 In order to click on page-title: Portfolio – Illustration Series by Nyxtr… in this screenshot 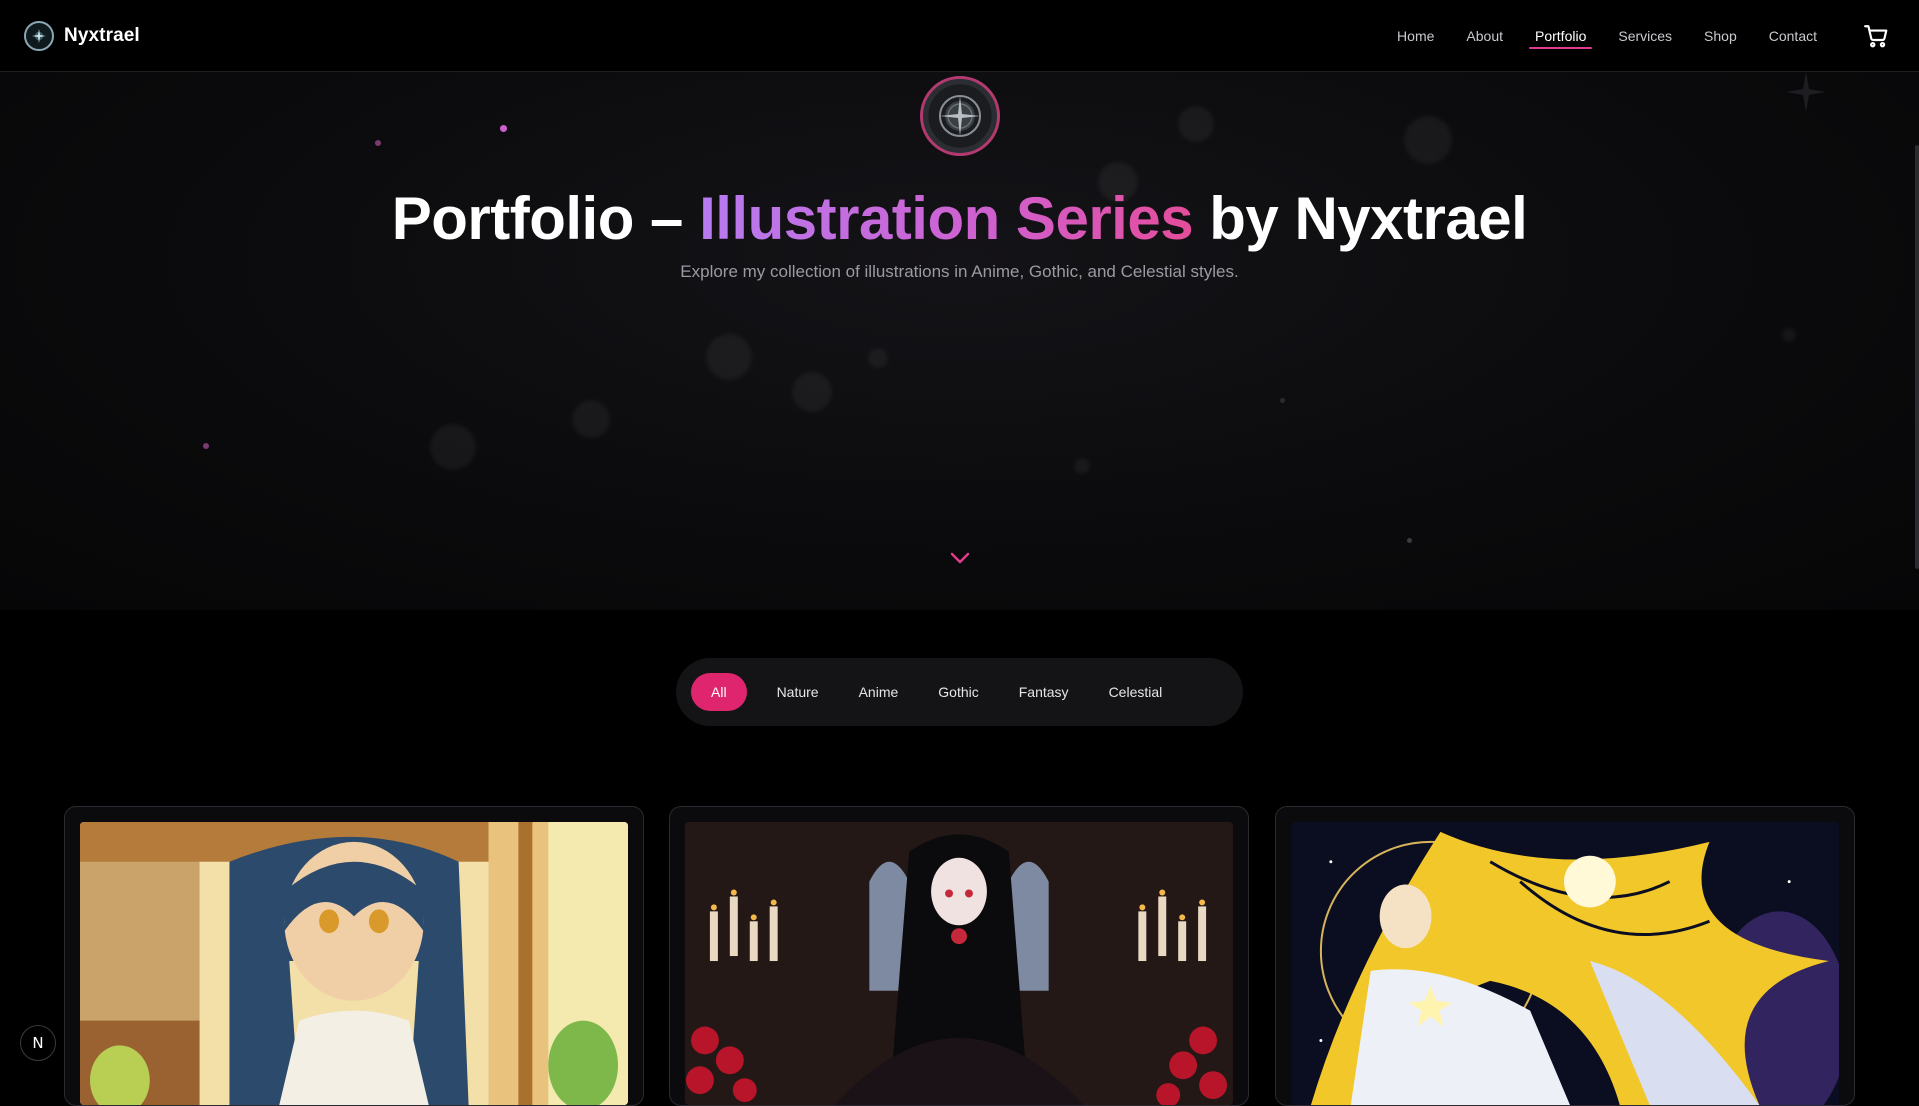, I will do `click(959, 218)`.